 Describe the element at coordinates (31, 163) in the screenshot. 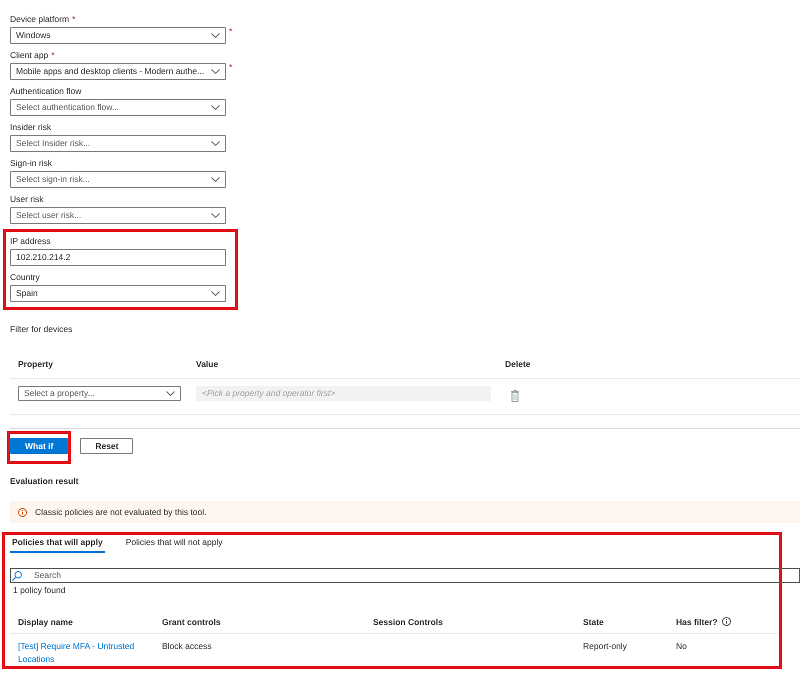

I see `field-label: Sign-in risk` at that location.